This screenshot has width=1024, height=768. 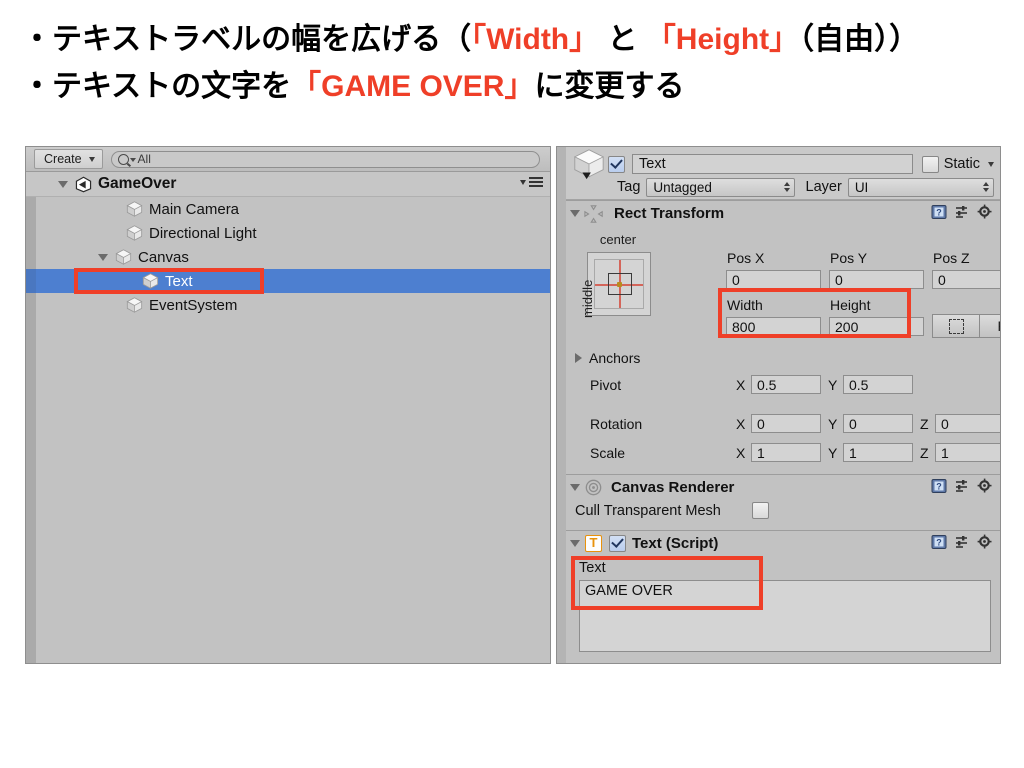 I want to click on rotation-y-value: 0, so click(x=853, y=423).